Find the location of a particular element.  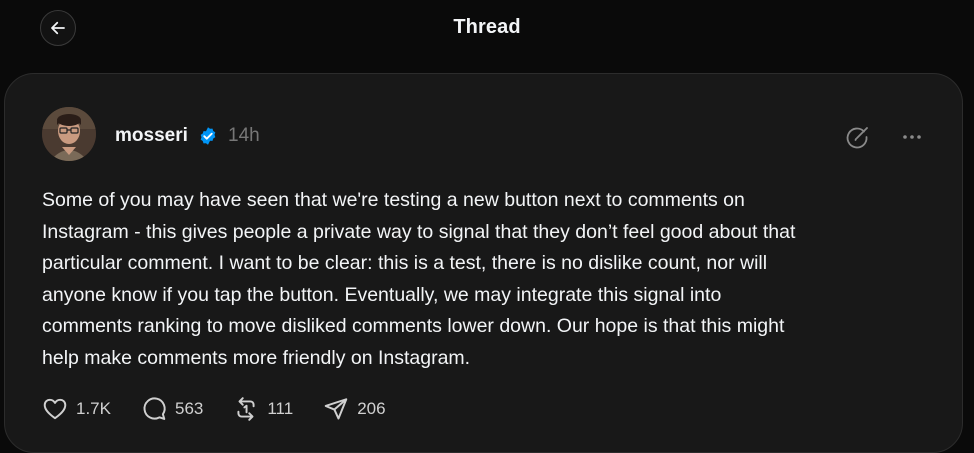

like-button: 1.7K is located at coordinates (76, 409).